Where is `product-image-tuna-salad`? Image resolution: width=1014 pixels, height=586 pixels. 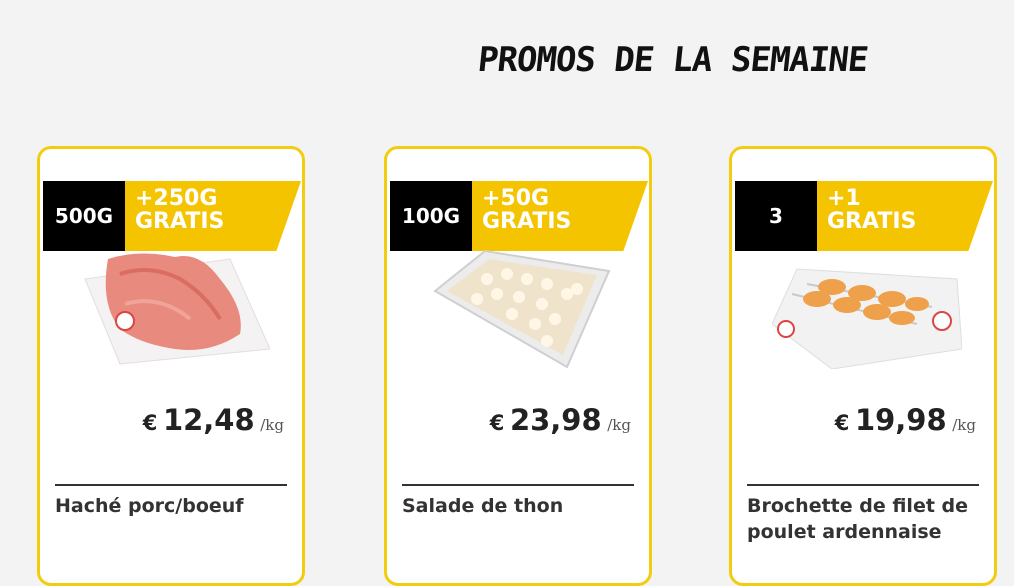
product-image-tuna-salad is located at coordinates (522, 309).